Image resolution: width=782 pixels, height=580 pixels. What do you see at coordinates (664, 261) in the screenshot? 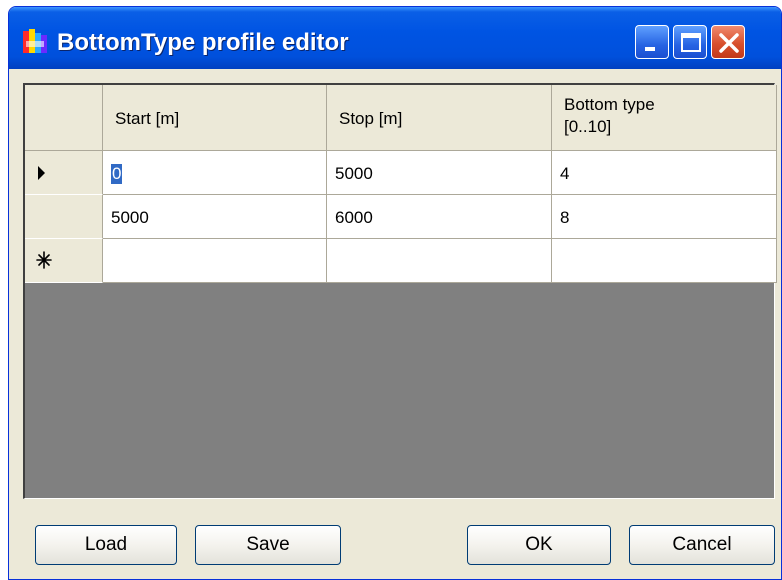
I see `cell-new-bottom-type` at bounding box center [664, 261].